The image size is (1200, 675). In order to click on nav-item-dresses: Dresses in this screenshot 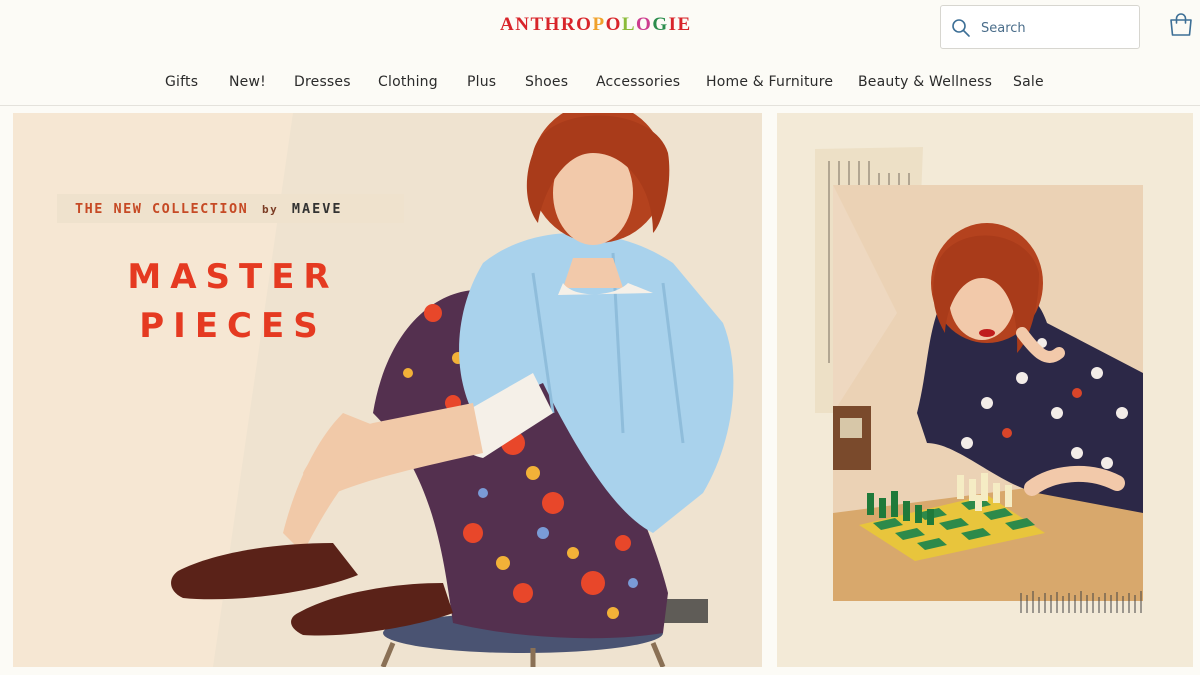, I will do `click(322, 82)`.